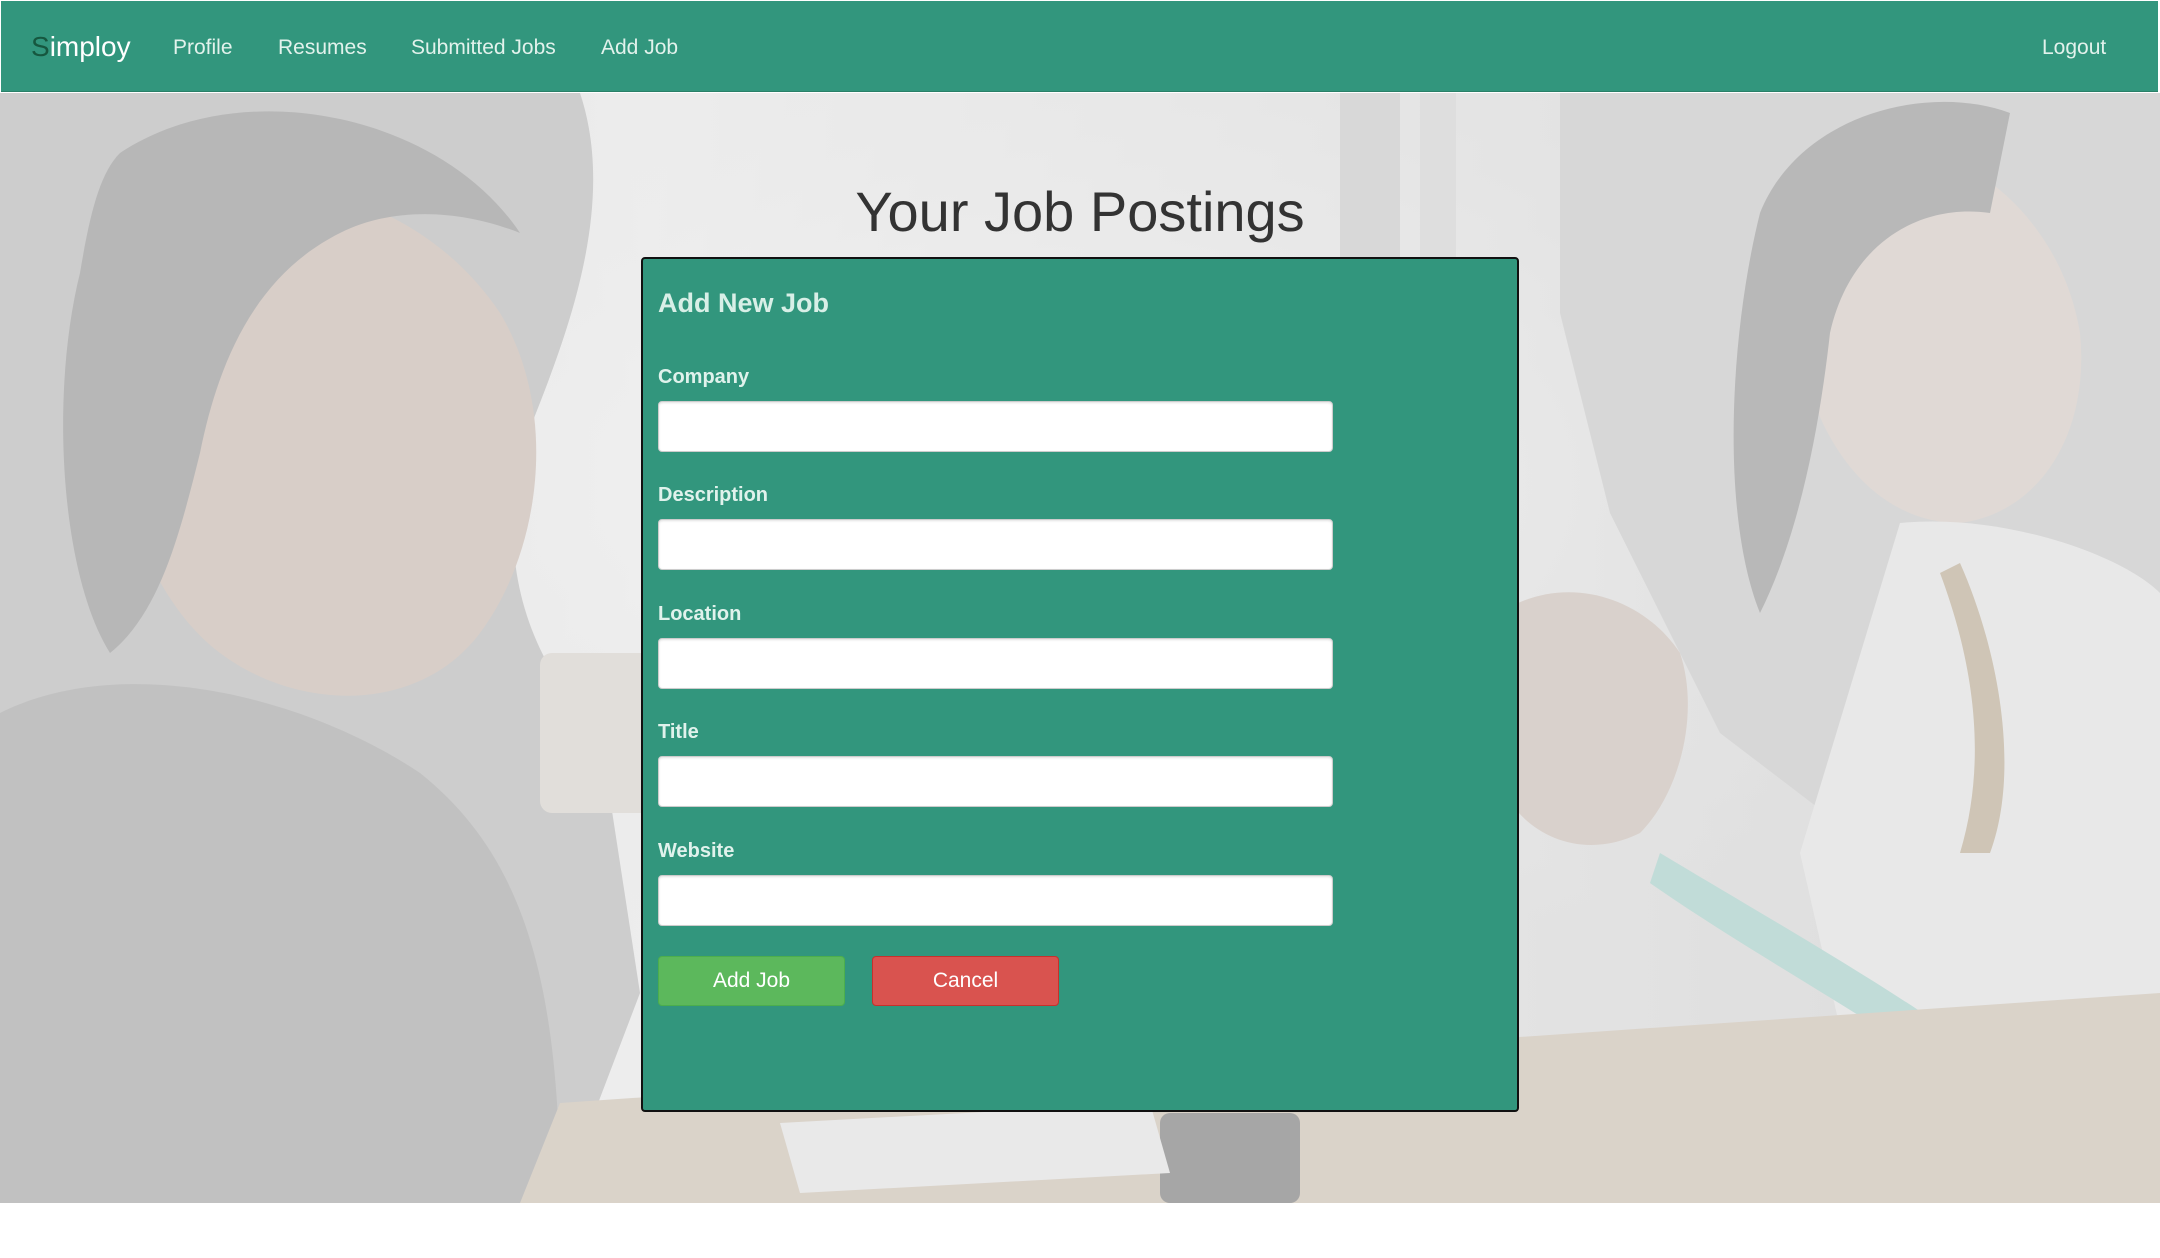 This screenshot has width=2160, height=1258. What do you see at coordinates (1080, 211) in the screenshot?
I see `page-title: Your Job Postings` at bounding box center [1080, 211].